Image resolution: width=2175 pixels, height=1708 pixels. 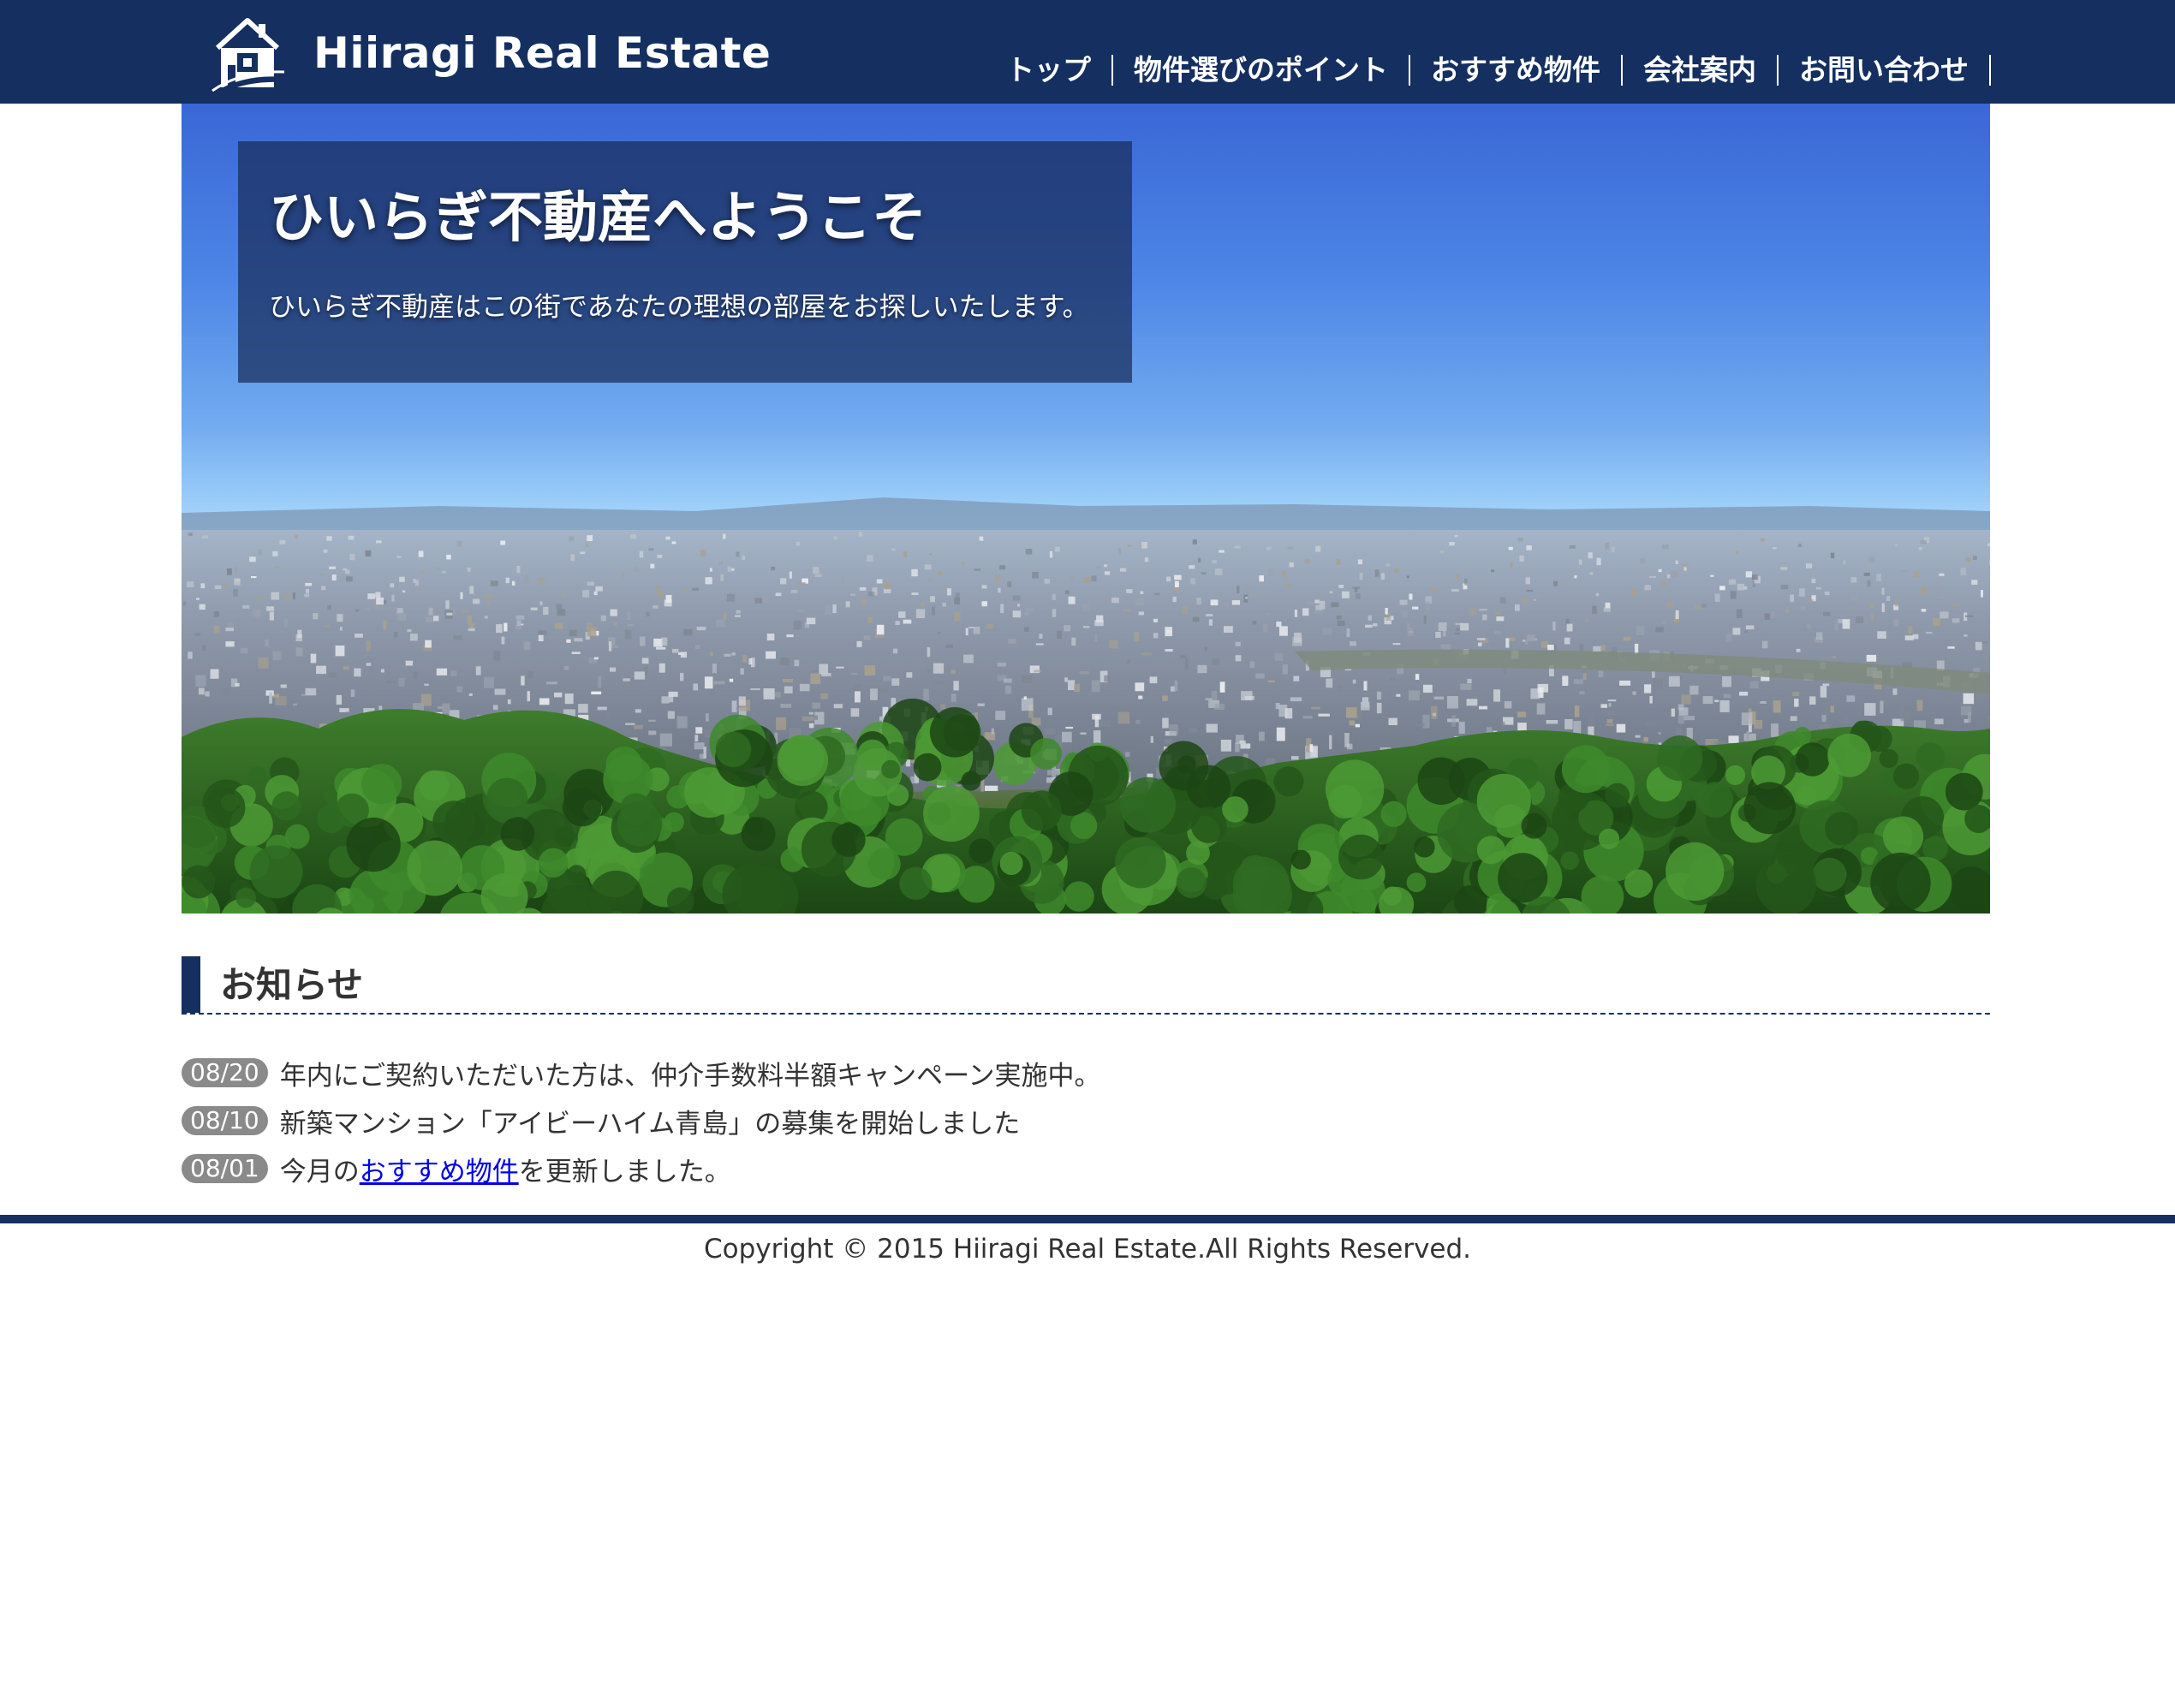 I want to click on hero-subtitle: ひいらぎ不動産はこの街であなたの理想の部屋をお探しいたします。, so click(x=679, y=307).